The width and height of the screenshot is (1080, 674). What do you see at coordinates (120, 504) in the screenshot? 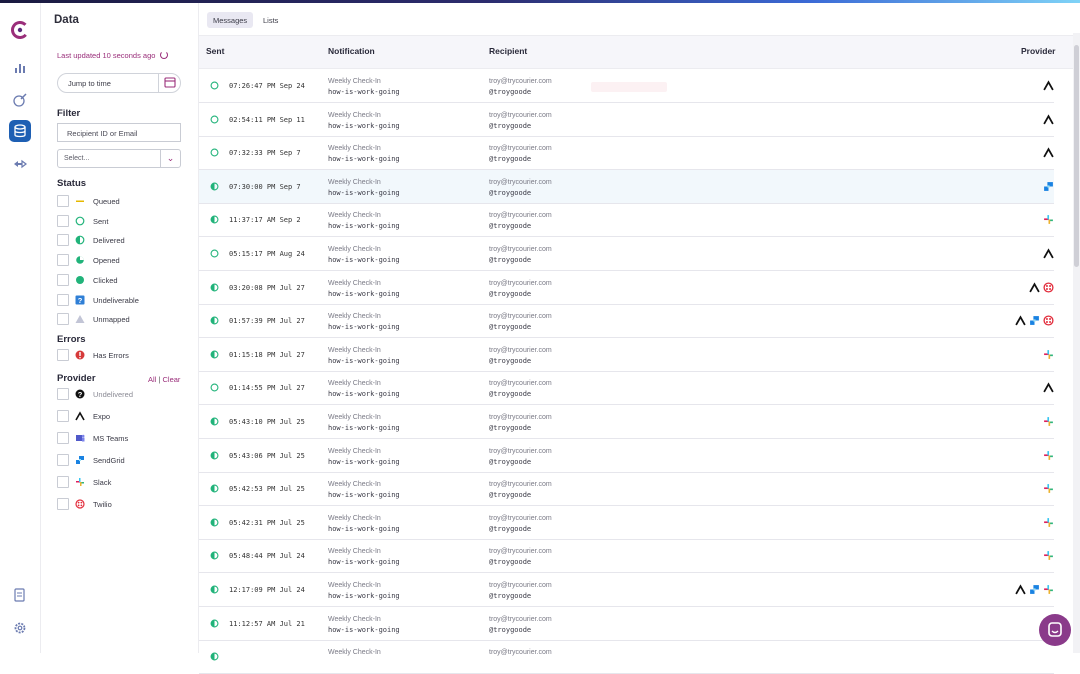
I see `provider-option: Twilio` at bounding box center [120, 504].